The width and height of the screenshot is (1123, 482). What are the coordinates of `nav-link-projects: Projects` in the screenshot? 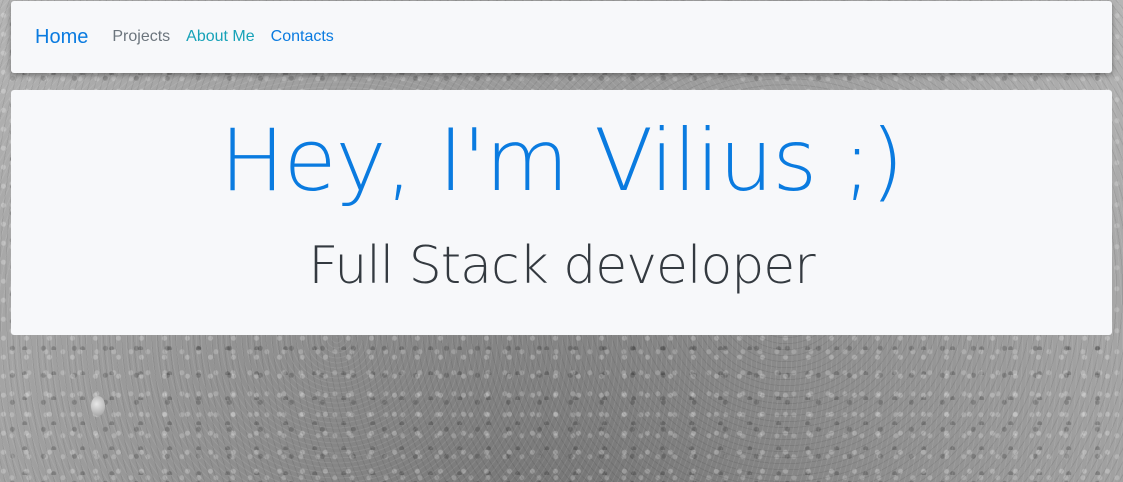 It's located at (141, 37).